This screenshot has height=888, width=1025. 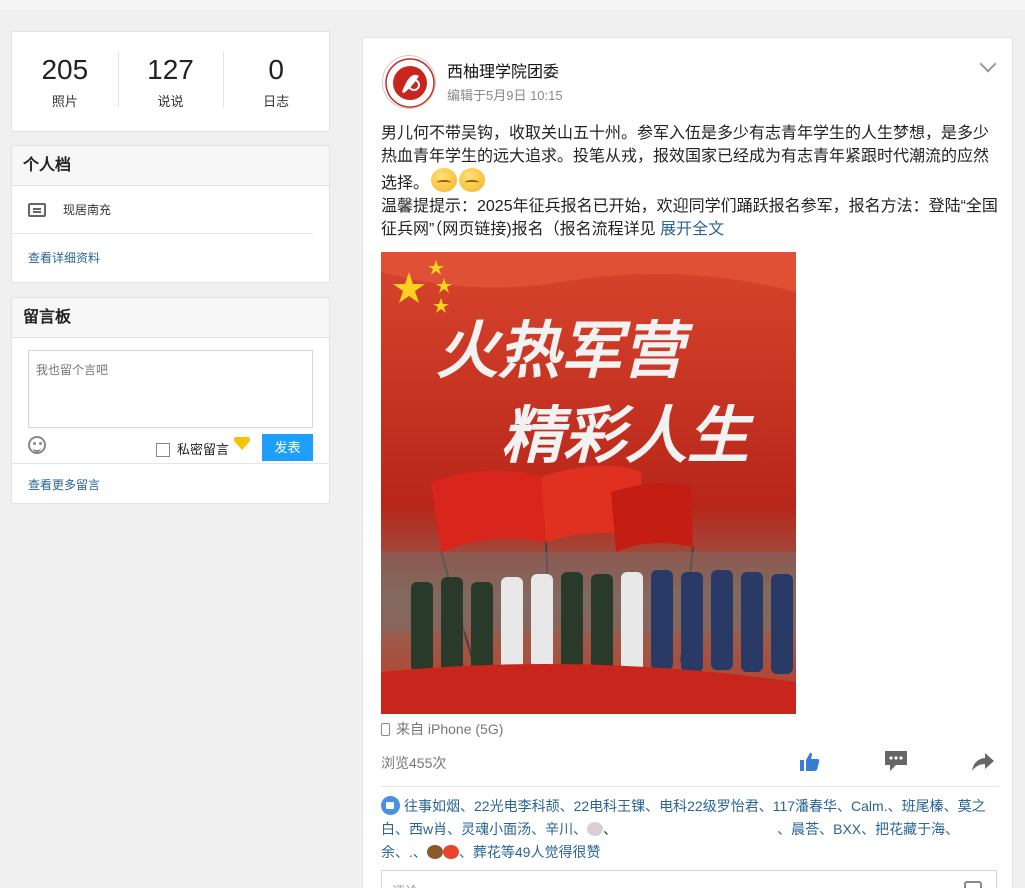 I want to click on residence-row: 现居南充, so click(x=162, y=210).